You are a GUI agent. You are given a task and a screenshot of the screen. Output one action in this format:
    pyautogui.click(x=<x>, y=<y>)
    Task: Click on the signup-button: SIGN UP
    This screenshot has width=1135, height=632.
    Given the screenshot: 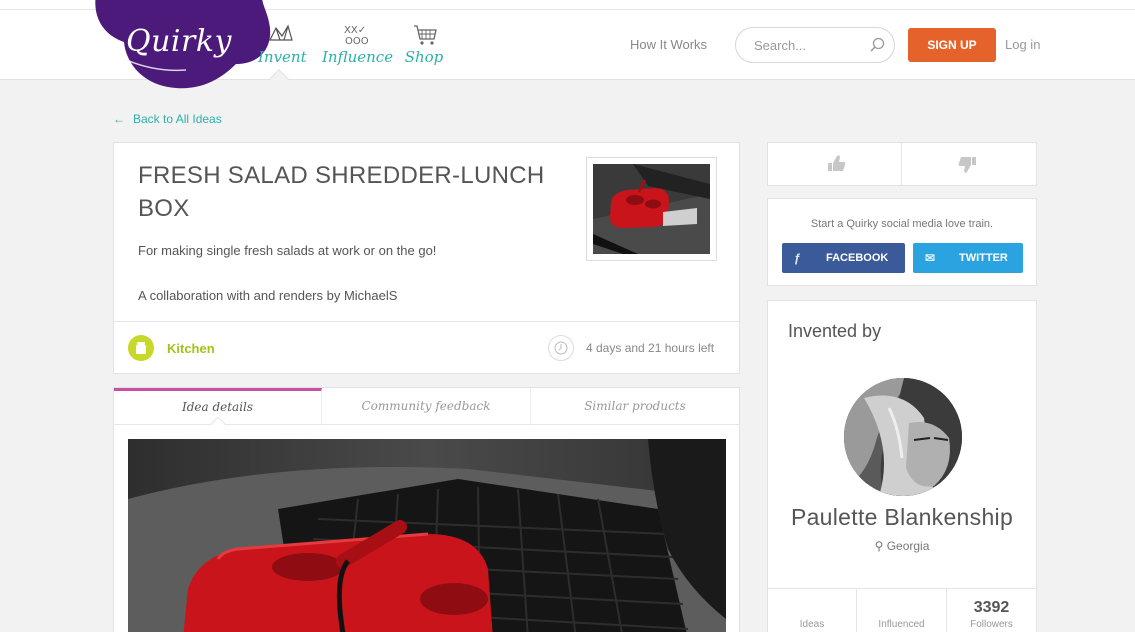 What is the action you would take?
    pyautogui.click(x=952, y=45)
    